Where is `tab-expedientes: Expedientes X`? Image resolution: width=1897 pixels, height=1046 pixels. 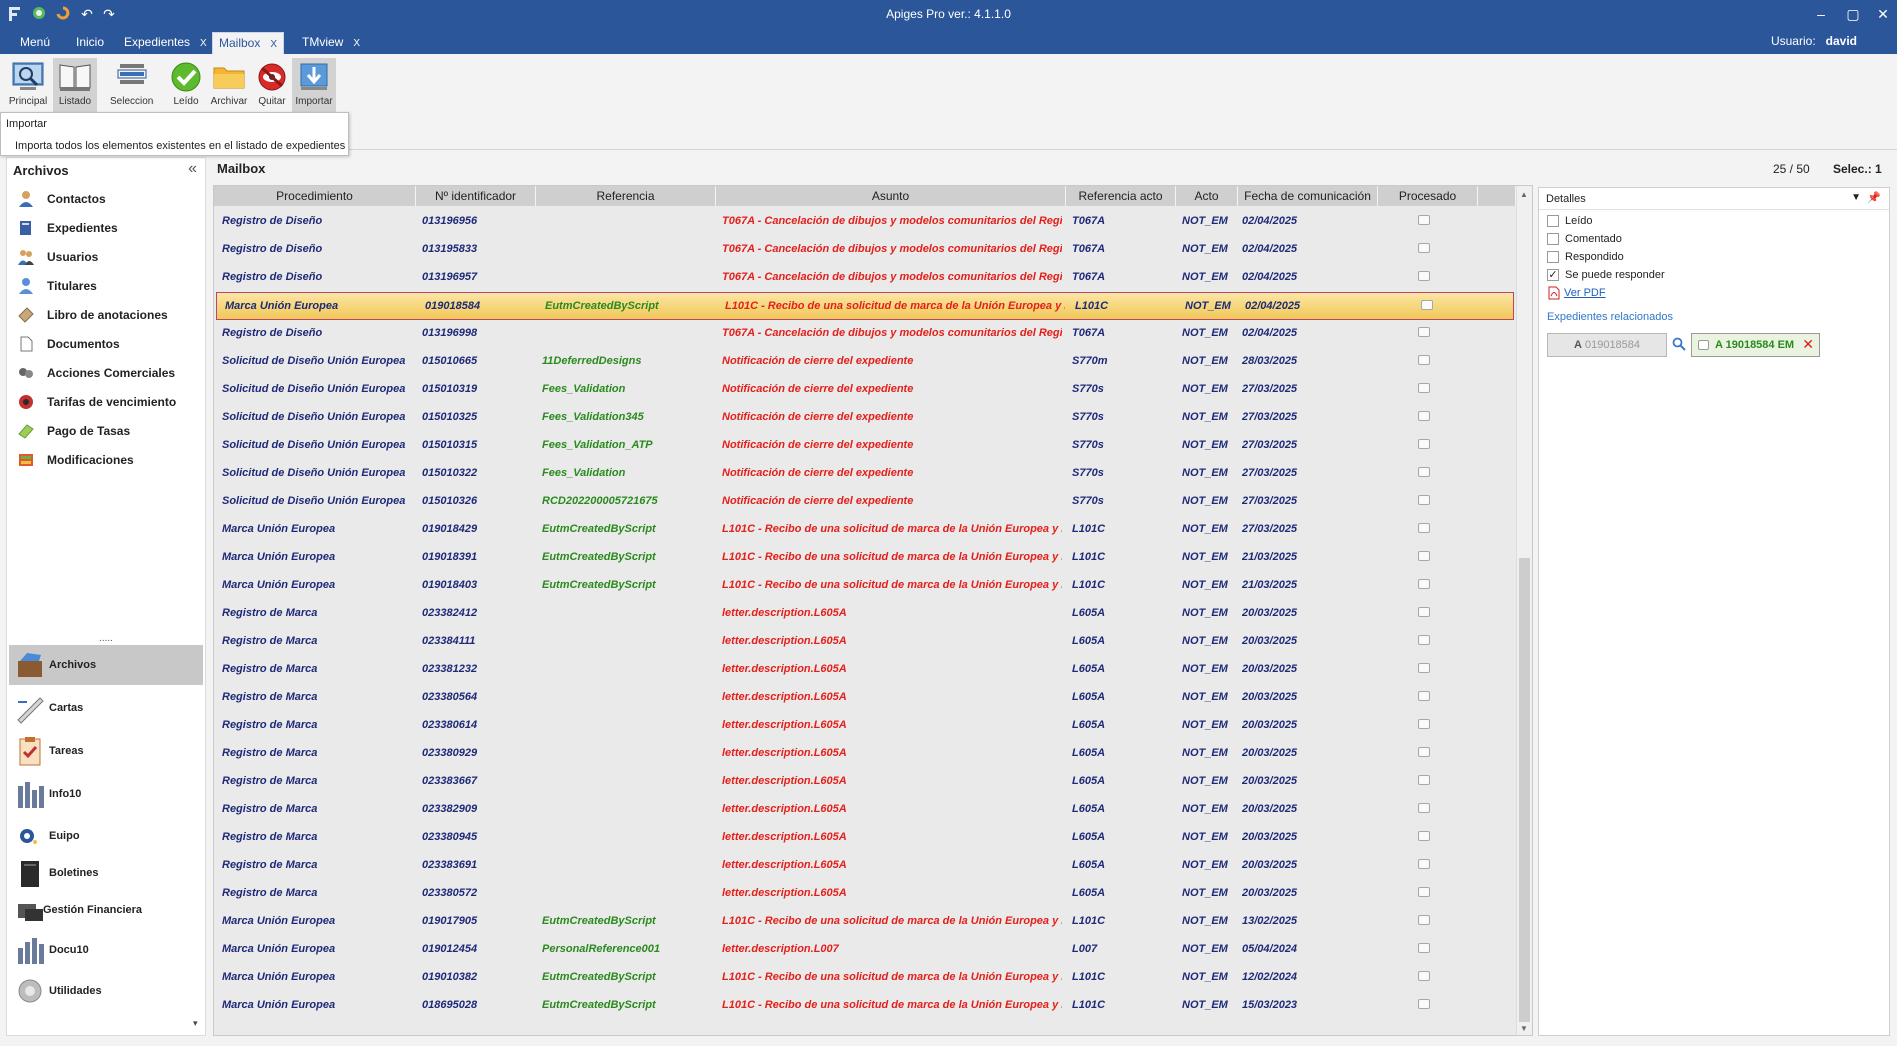
tab-expedientes: Expedientes X is located at coordinates (165, 43).